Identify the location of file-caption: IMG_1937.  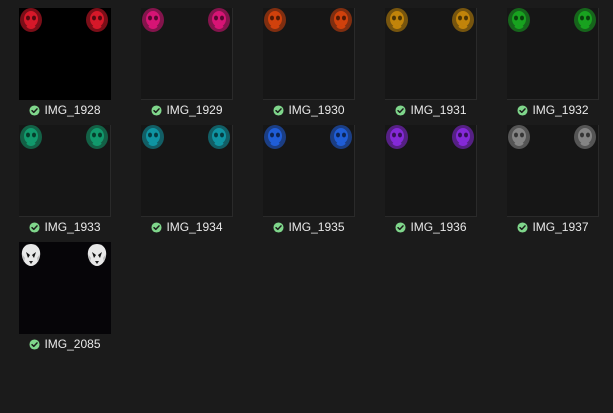
(553, 227).